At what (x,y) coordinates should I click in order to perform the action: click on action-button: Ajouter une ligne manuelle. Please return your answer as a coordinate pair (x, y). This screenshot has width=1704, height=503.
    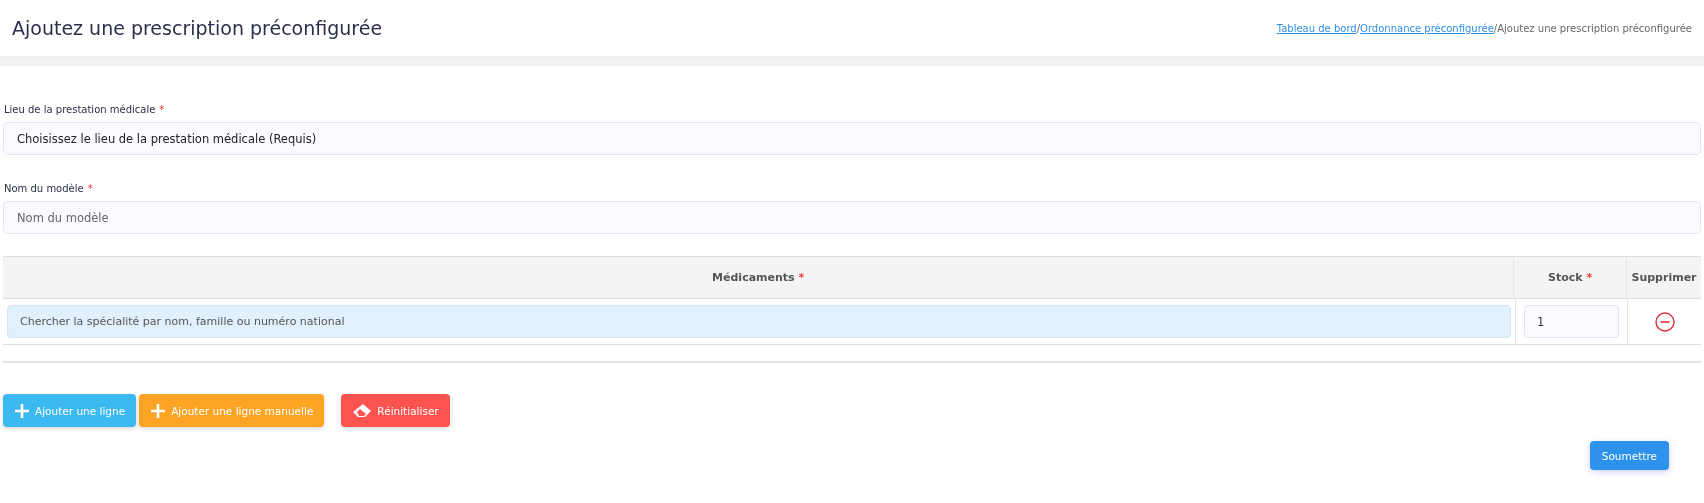
    Looking at the image, I should click on (232, 410).